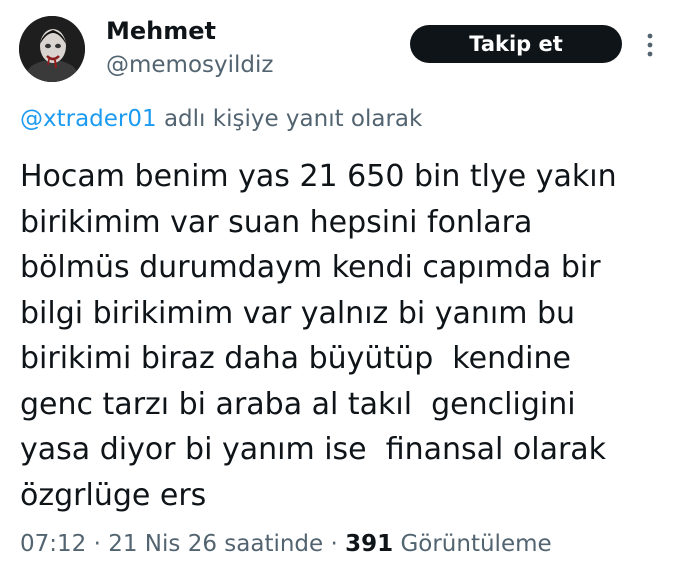  What do you see at coordinates (113, 495) in the screenshot?
I see `tweet-text-line: özgrlüge ers` at bounding box center [113, 495].